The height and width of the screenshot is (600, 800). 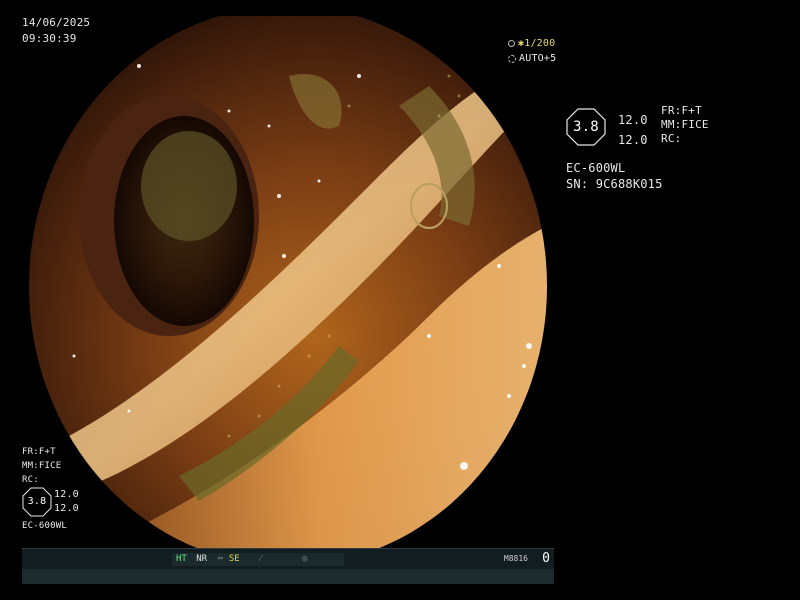 I want to click on enhancement-level-badge: 3.8, so click(x=586, y=127).